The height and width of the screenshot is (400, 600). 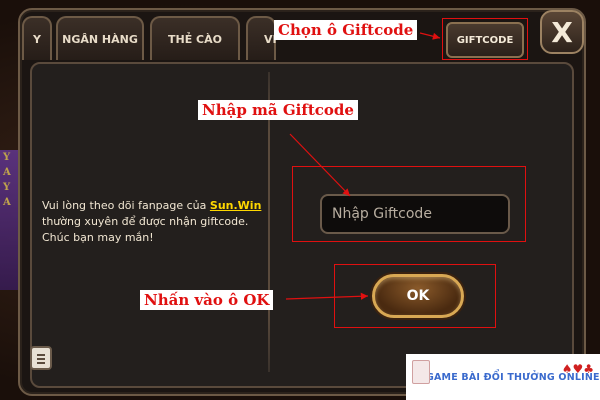 I want to click on annotation-enter-code: Nhập mã Giftcode, so click(x=278, y=110).